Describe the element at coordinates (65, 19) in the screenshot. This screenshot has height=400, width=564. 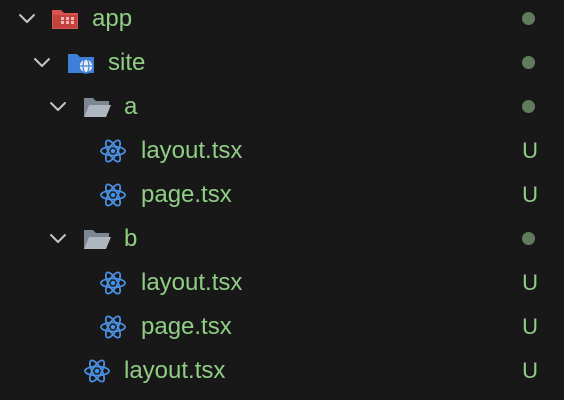
I see `folder-app-icon` at that location.